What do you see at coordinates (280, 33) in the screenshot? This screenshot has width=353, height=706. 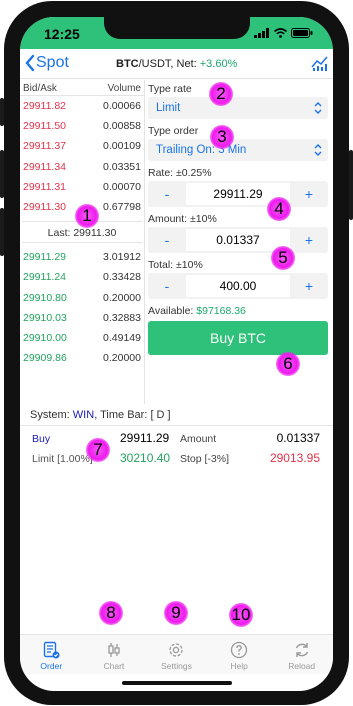 I see `wifi-icon` at bounding box center [280, 33].